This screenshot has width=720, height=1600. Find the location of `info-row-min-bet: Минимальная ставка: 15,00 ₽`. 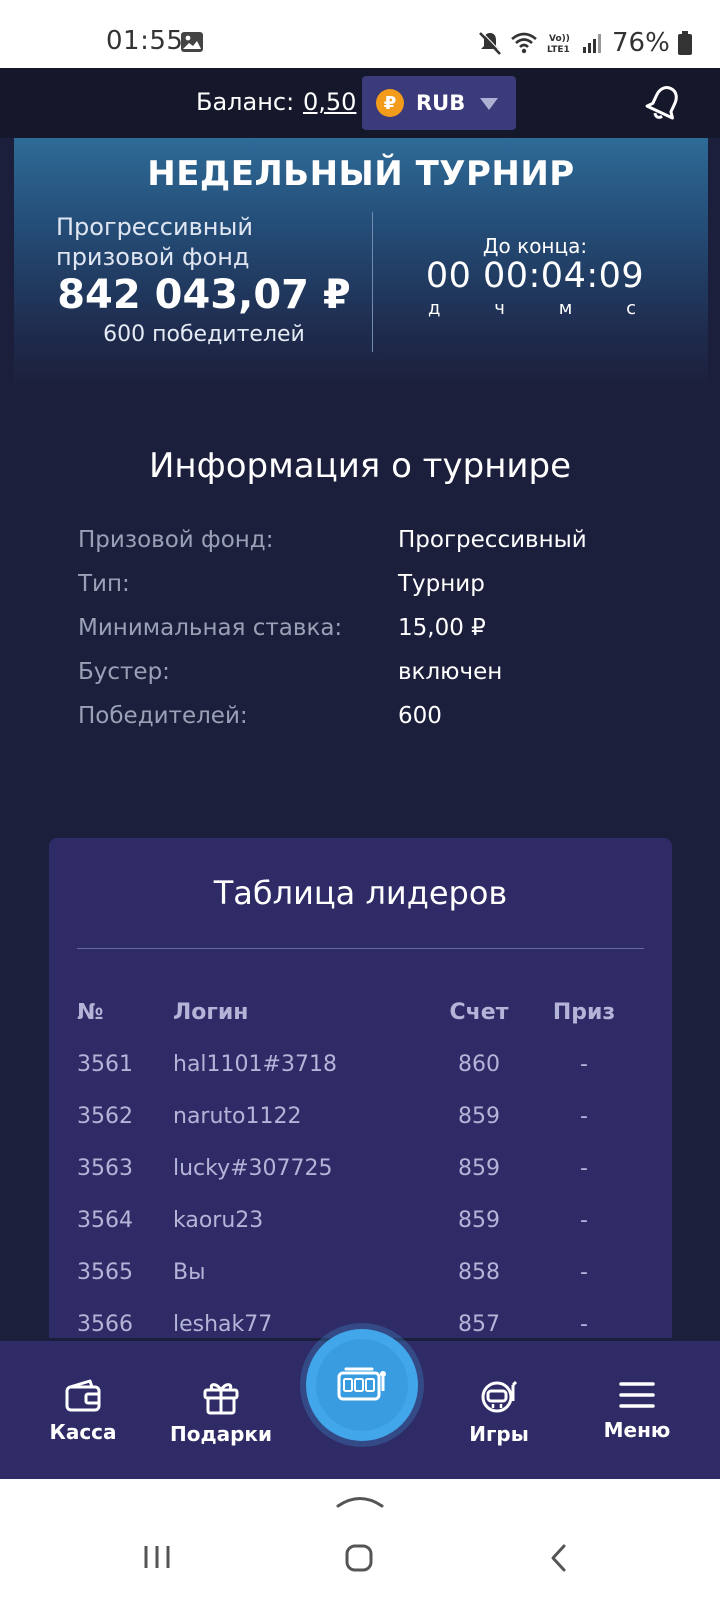

info-row-min-bet: Минимальная ставка: 15,00 ₽ is located at coordinates (378, 635).